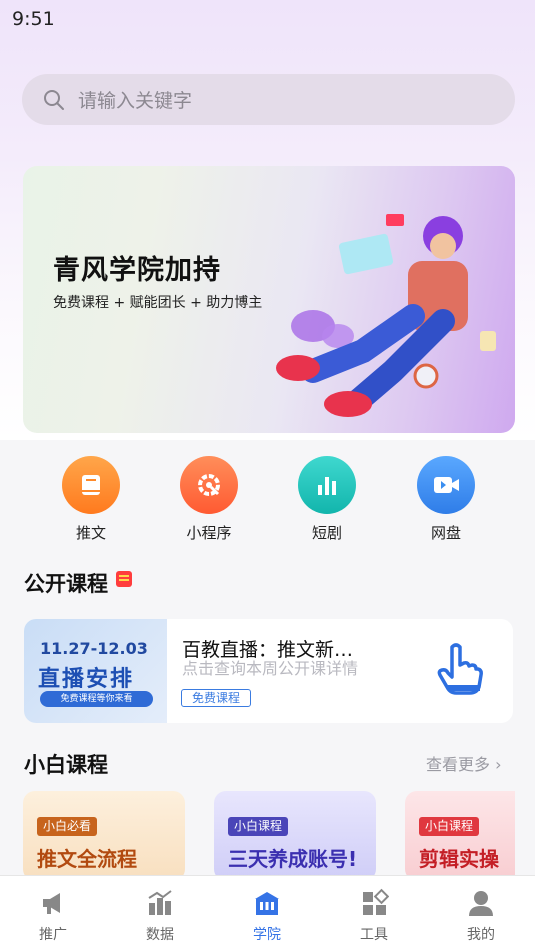 The height and width of the screenshot is (951, 535). Describe the element at coordinates (326, 533) in the screenshot. I see `quick-link-label: 短剧` at that location.